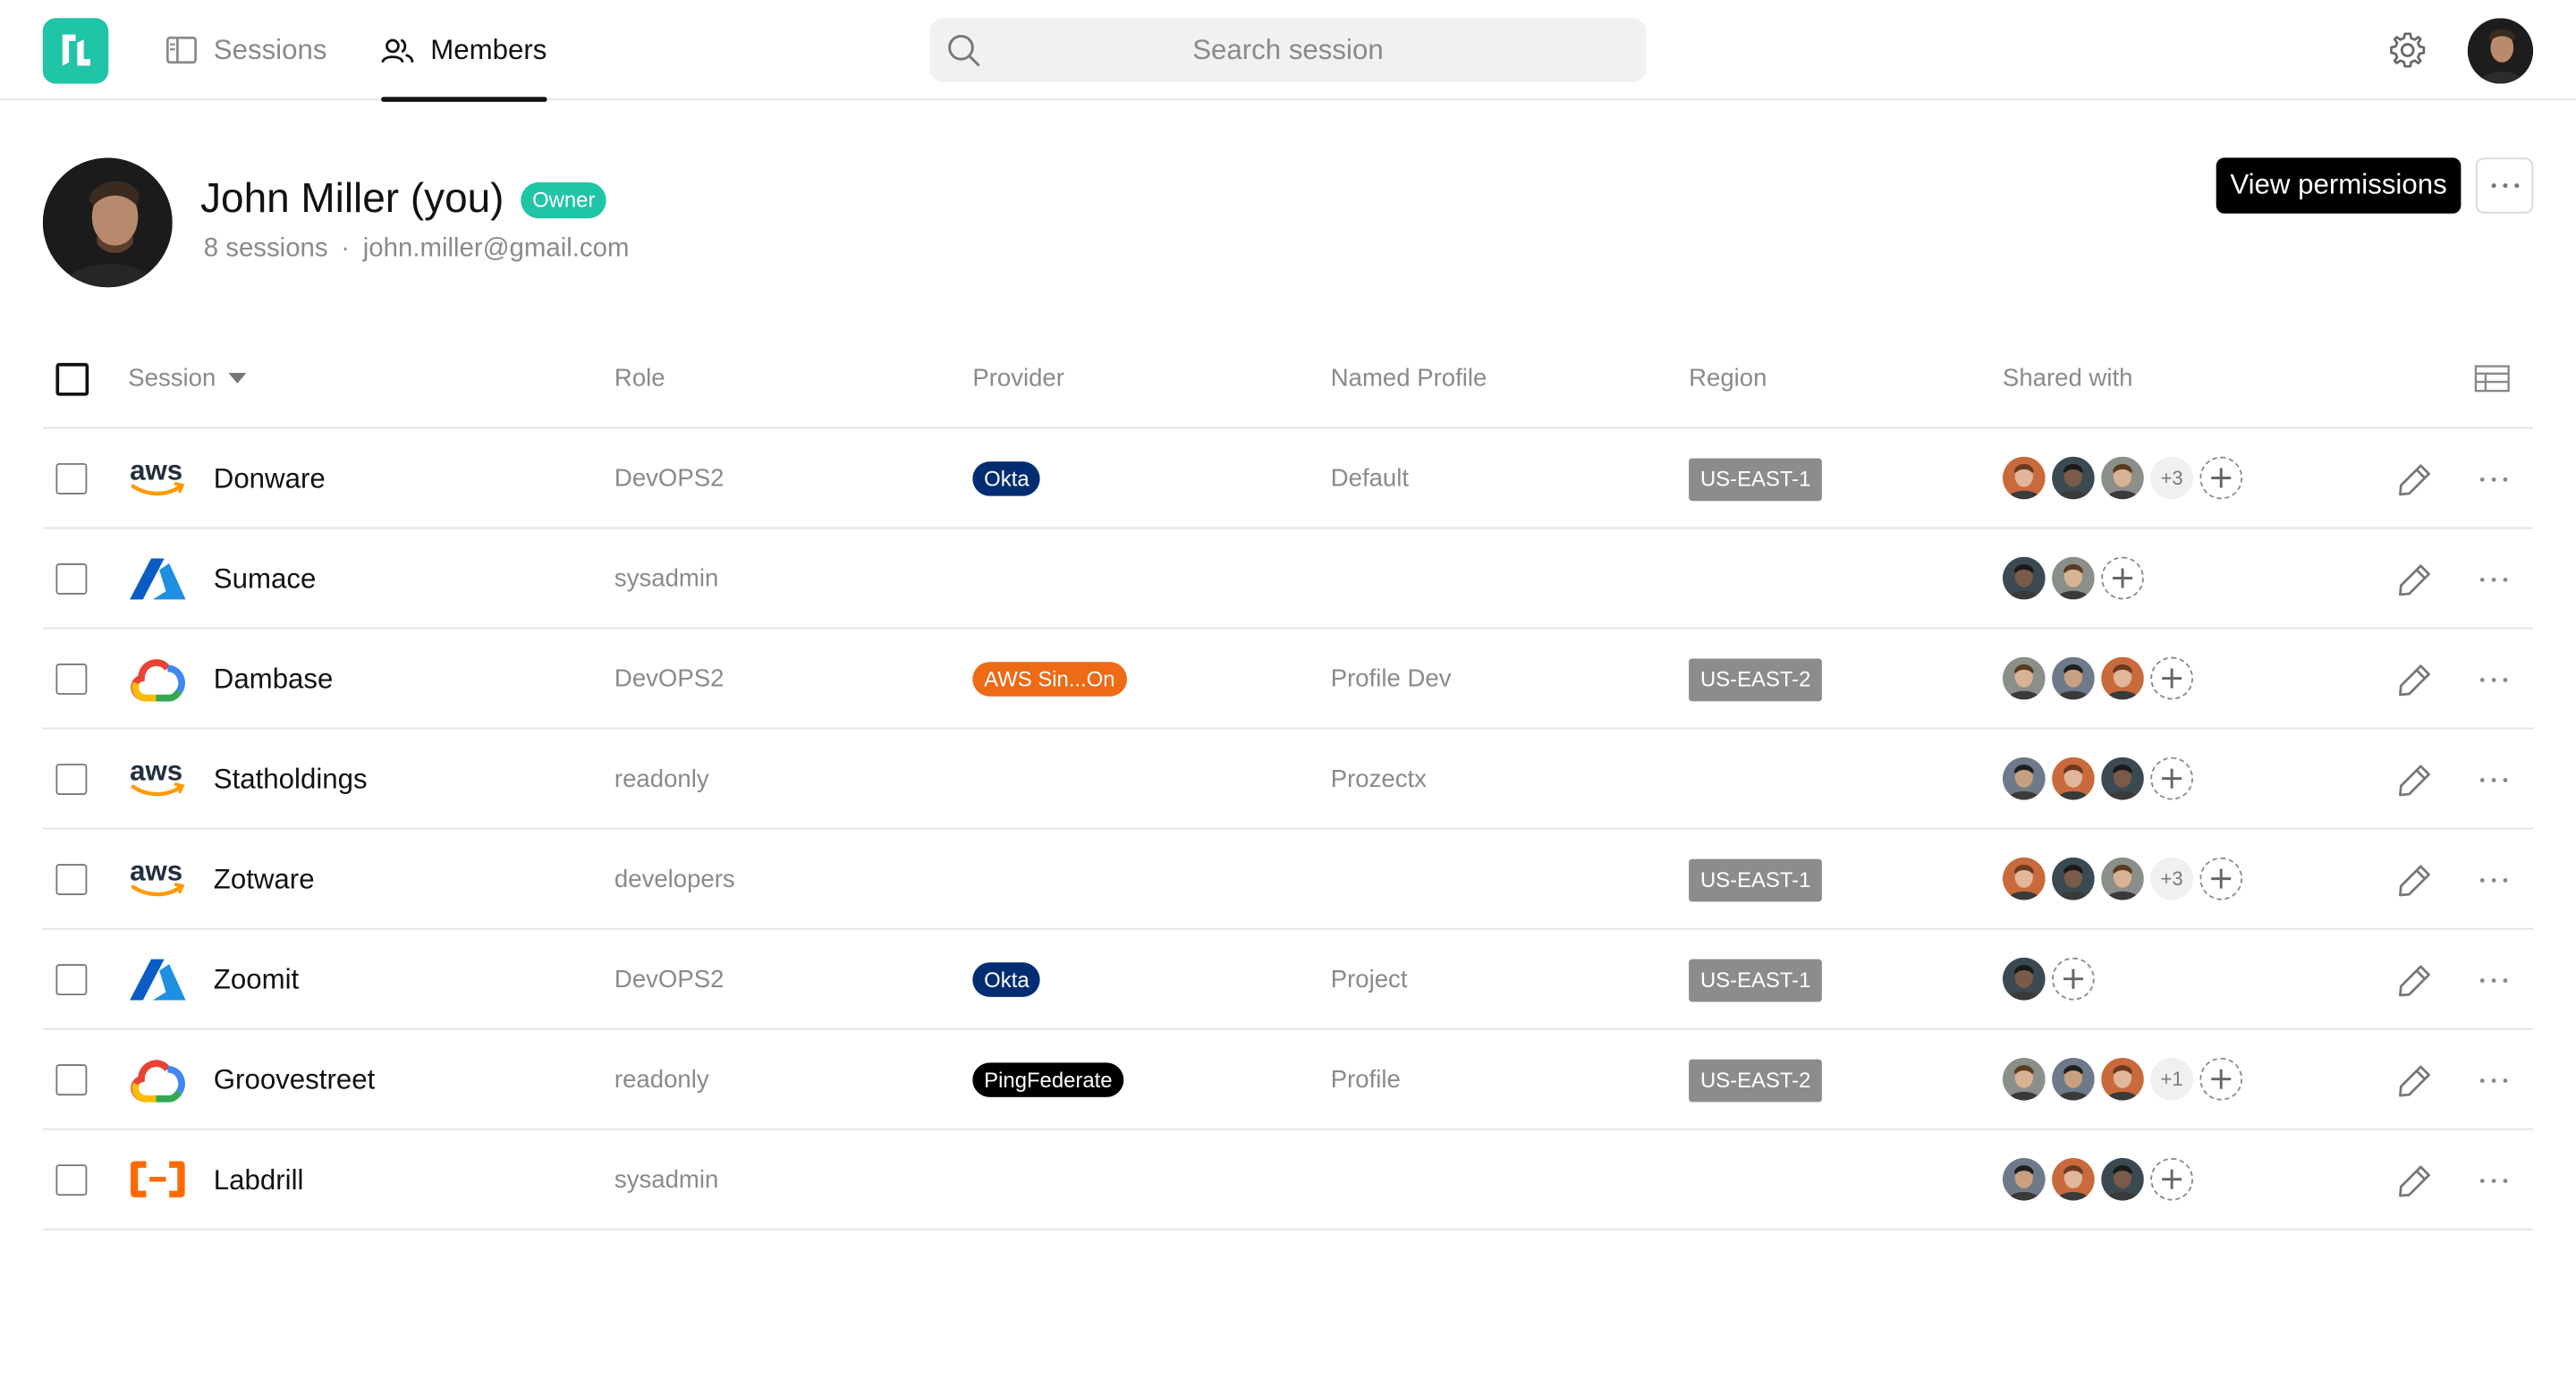 Image resolution: width=2576 pixels, height=1395 pixels. What do you see at coordinates (464, 51) in the screenshot?
I see `tab-members: Members` at bounding box center [464, 51].